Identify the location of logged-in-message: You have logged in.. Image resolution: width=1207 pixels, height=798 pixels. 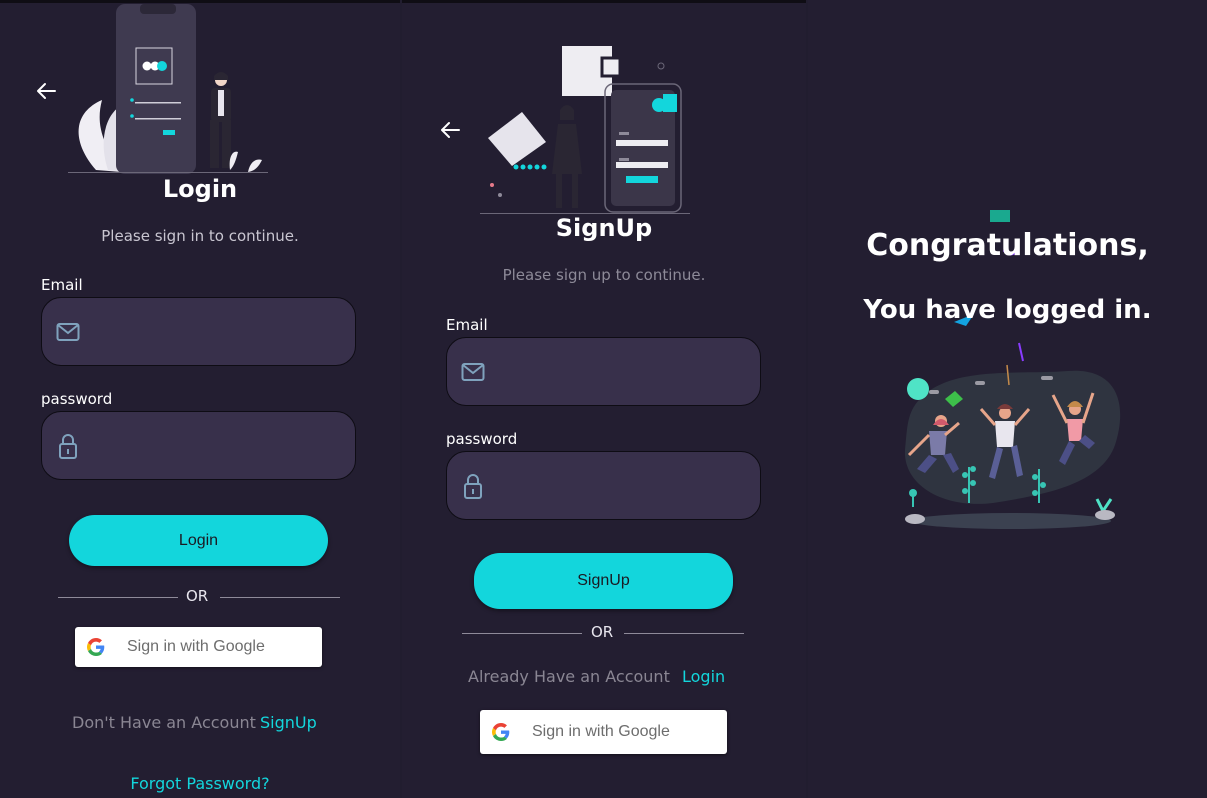
(1007, 310).